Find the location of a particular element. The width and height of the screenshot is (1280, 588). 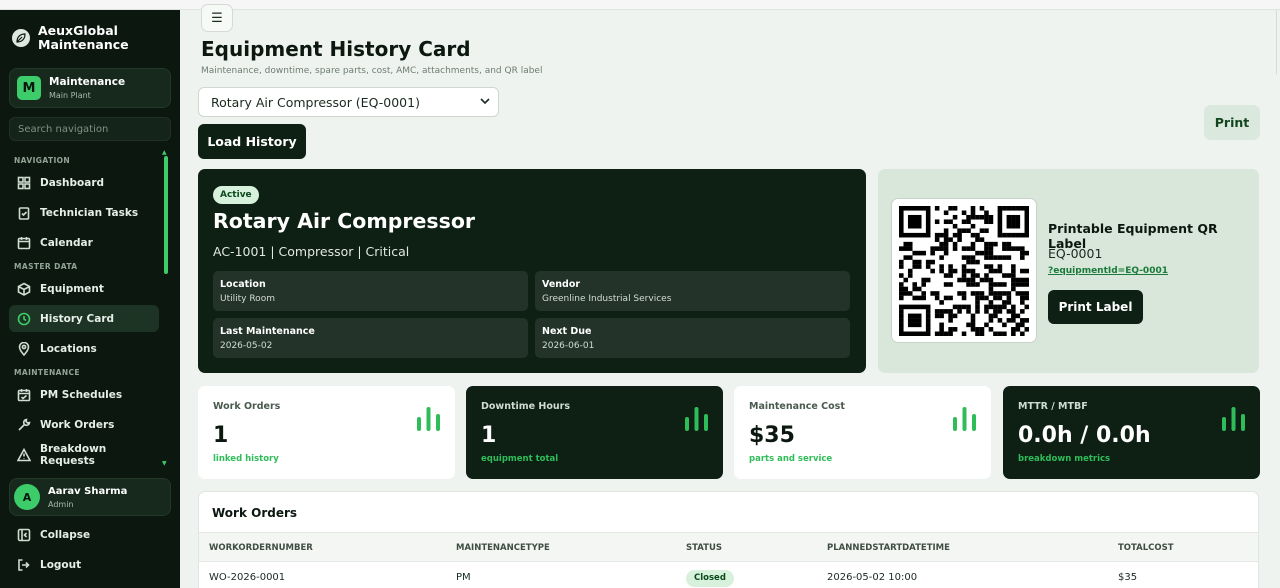

kpi-label: Maintenance Cost is located at coordinates (797, 406).